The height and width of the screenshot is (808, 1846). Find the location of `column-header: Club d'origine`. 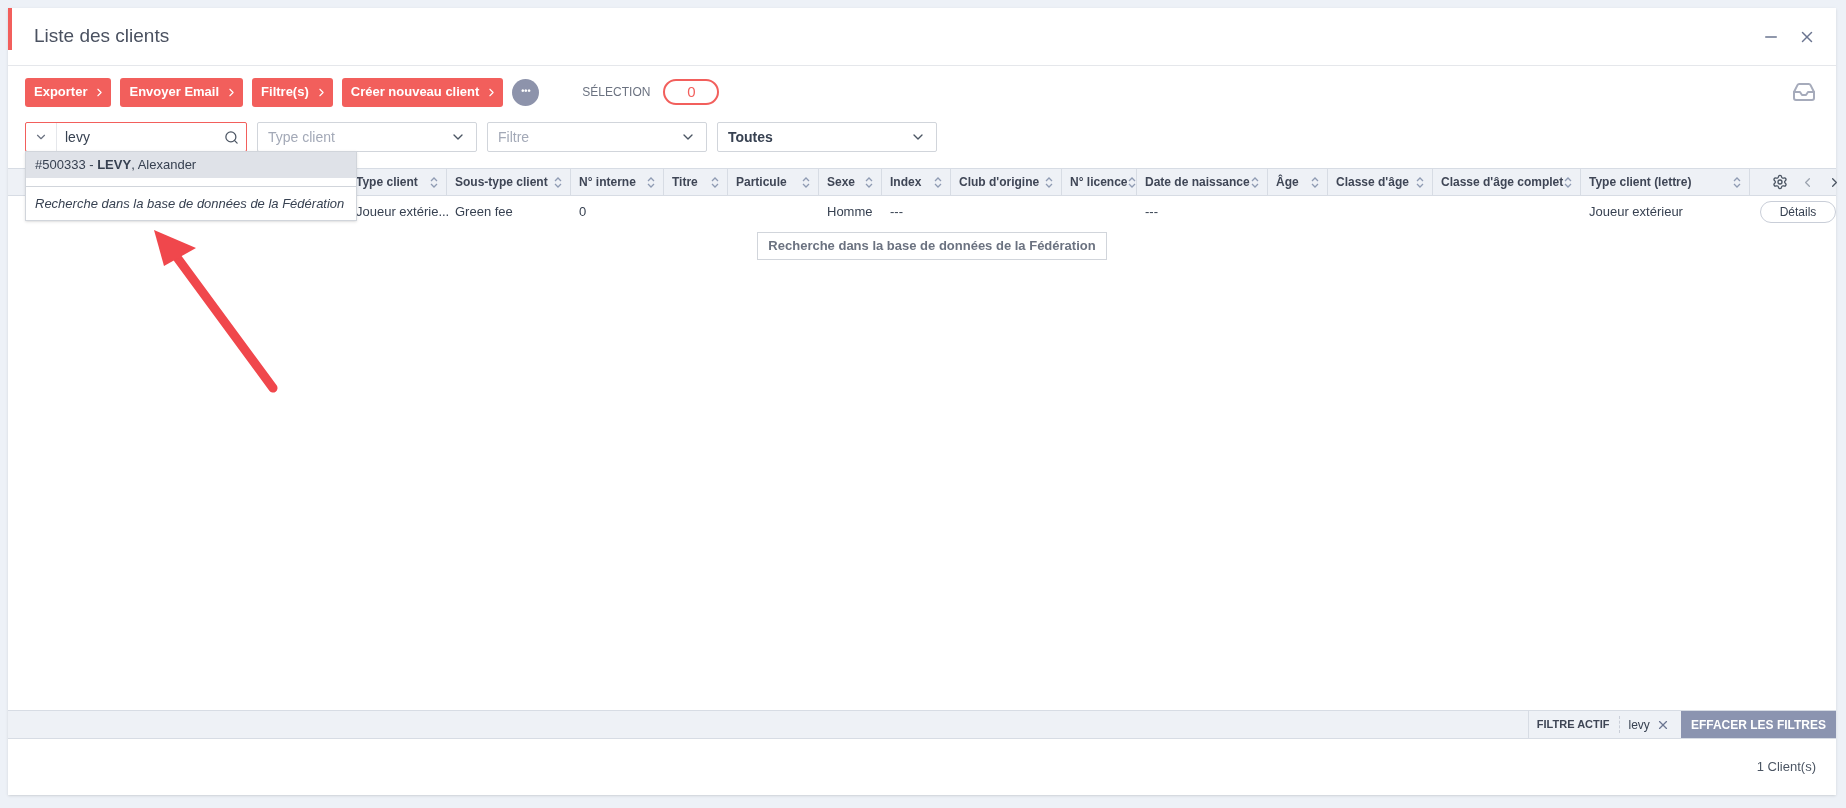

column-header: Club d'origine is located at coordinates (1006, 182).